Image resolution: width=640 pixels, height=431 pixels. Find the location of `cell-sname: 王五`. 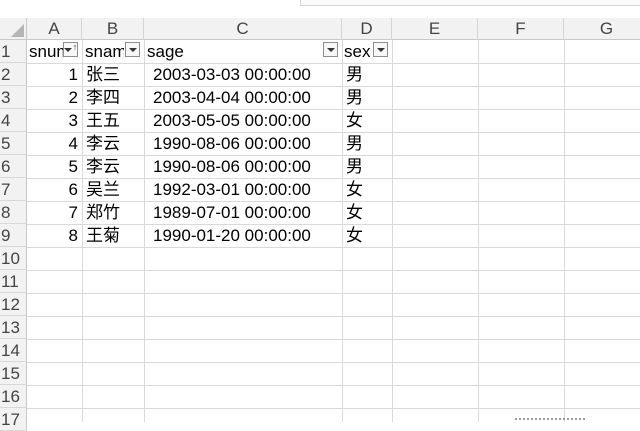

cell-sname: 王五 is located at coordinates (113, 120).